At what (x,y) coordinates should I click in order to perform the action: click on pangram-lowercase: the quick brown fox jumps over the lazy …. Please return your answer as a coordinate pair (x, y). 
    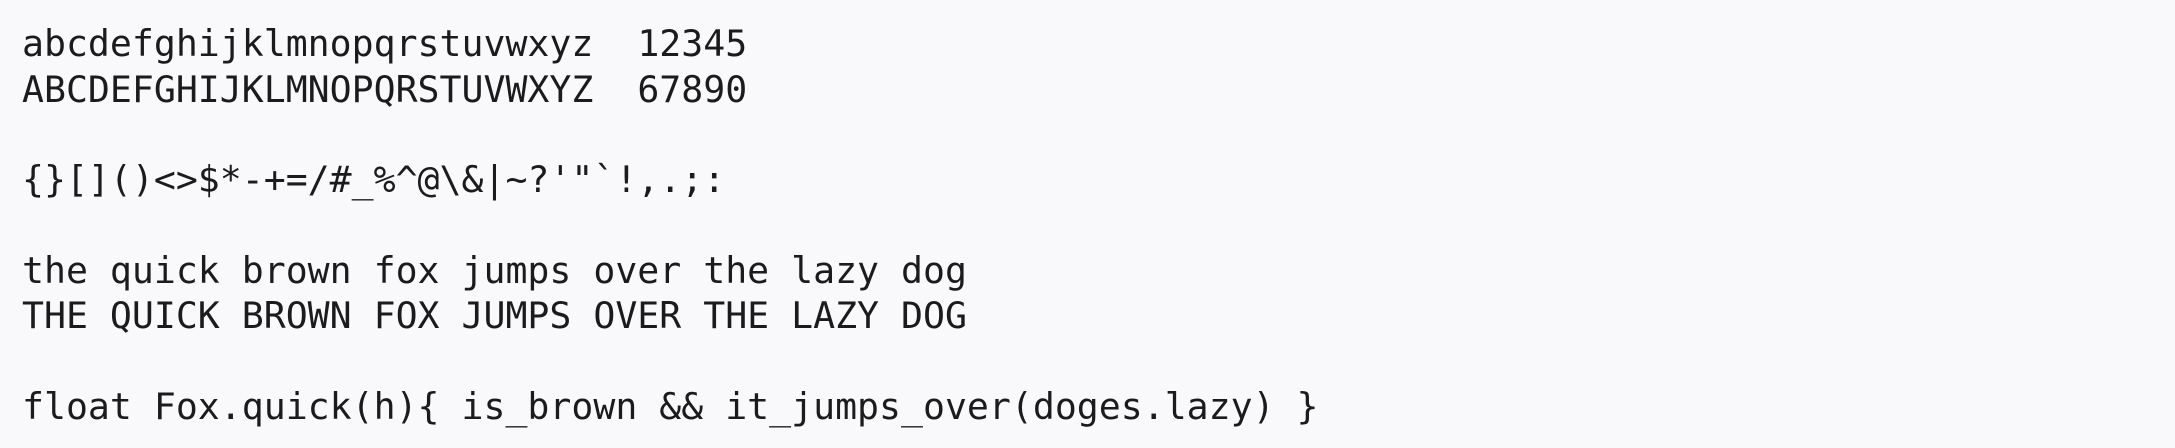
    Looking at the image, I should click on (494, 270).